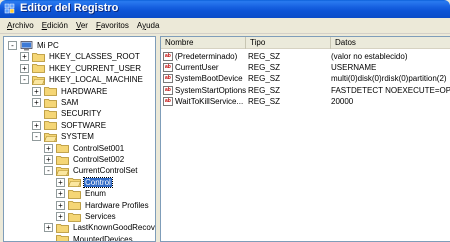 The width and height of the screenshot is (450, 242). What do you see at coordinates (369, 56) in the screenshot?
I see `value-data: (valor no establecido)` at bounding box center [369, 56].